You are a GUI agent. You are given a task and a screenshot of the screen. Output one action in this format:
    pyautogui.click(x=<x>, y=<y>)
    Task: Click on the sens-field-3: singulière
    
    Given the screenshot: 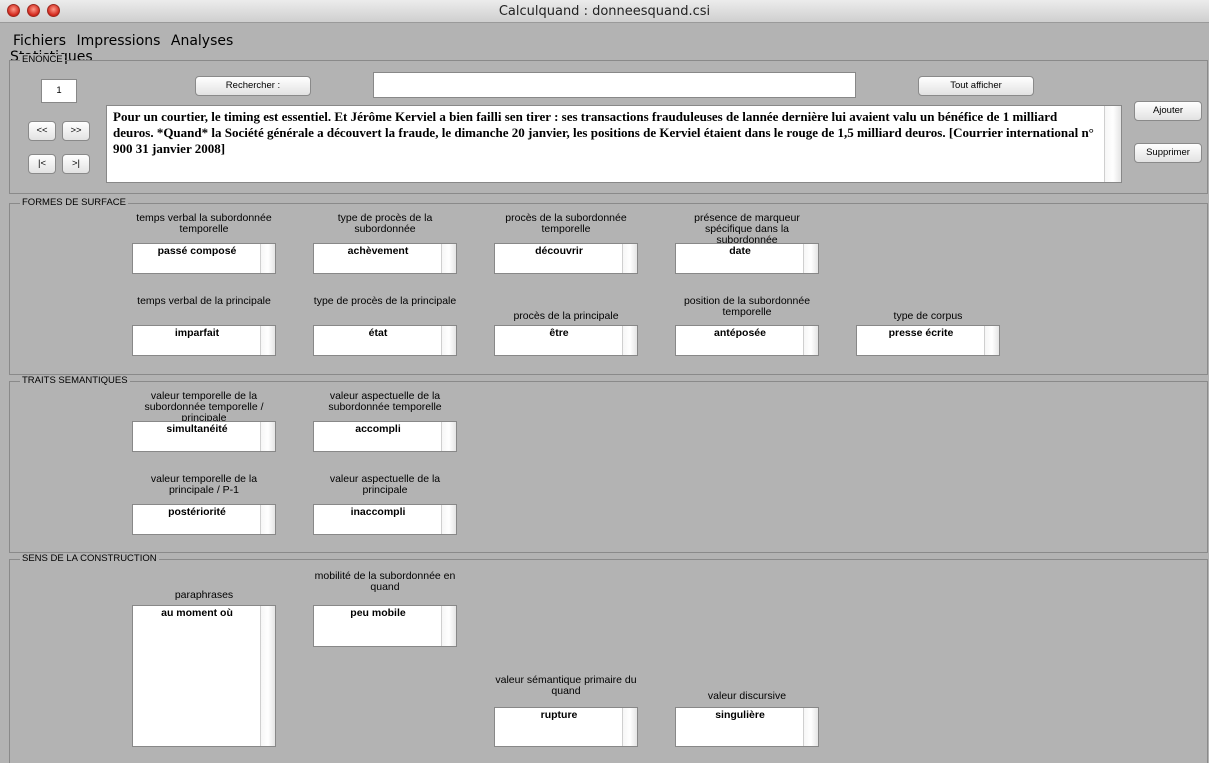 What is the action you would take?
    pyautogui.click(x=747, y=727)
    